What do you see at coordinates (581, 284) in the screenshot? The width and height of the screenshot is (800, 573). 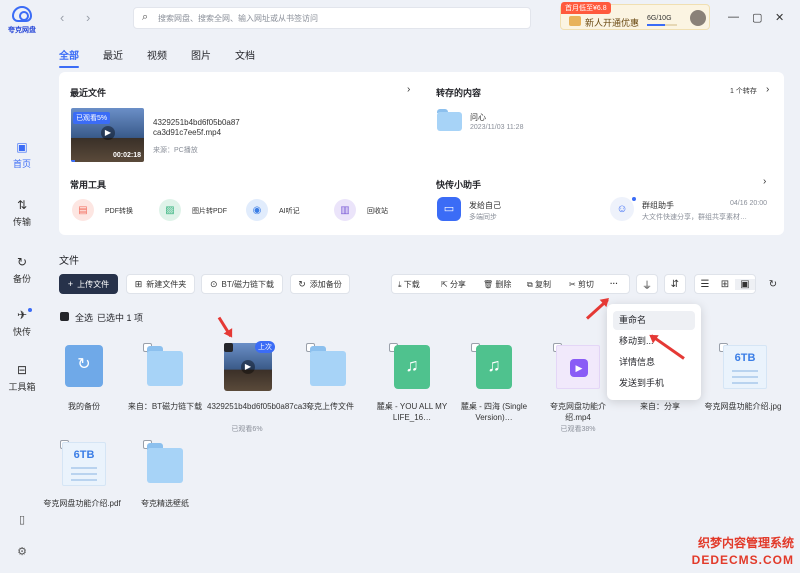 I see `cut-button: ✂ 剪切` at bounding box center [581, 284].